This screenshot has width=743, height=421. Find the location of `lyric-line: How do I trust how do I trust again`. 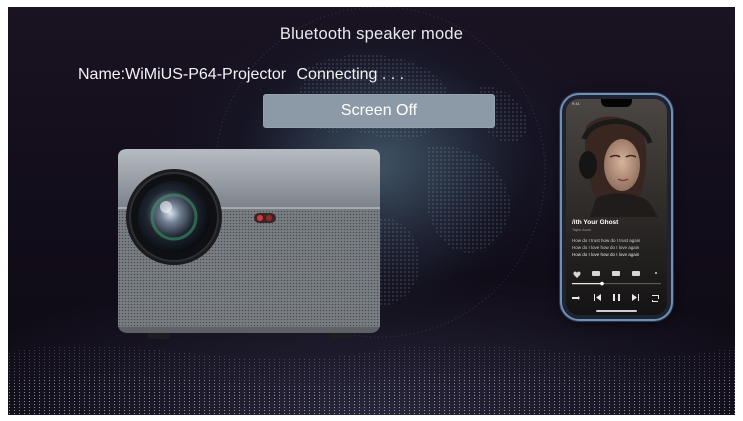

lyric-line: How do I trust how do I trust again is located at coordinates (606, 240).